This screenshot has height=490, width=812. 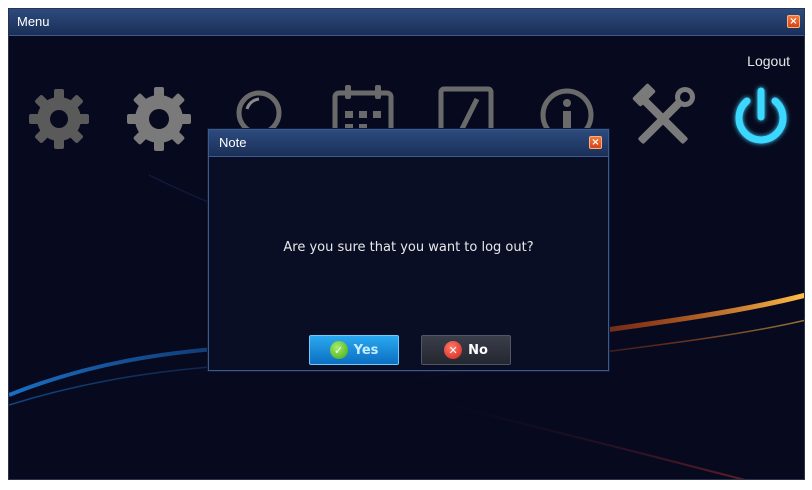 What do you see at coordinates (478, 350) in the screenshot?
I see `no-button-label: No` at bounding box center [478, 350].